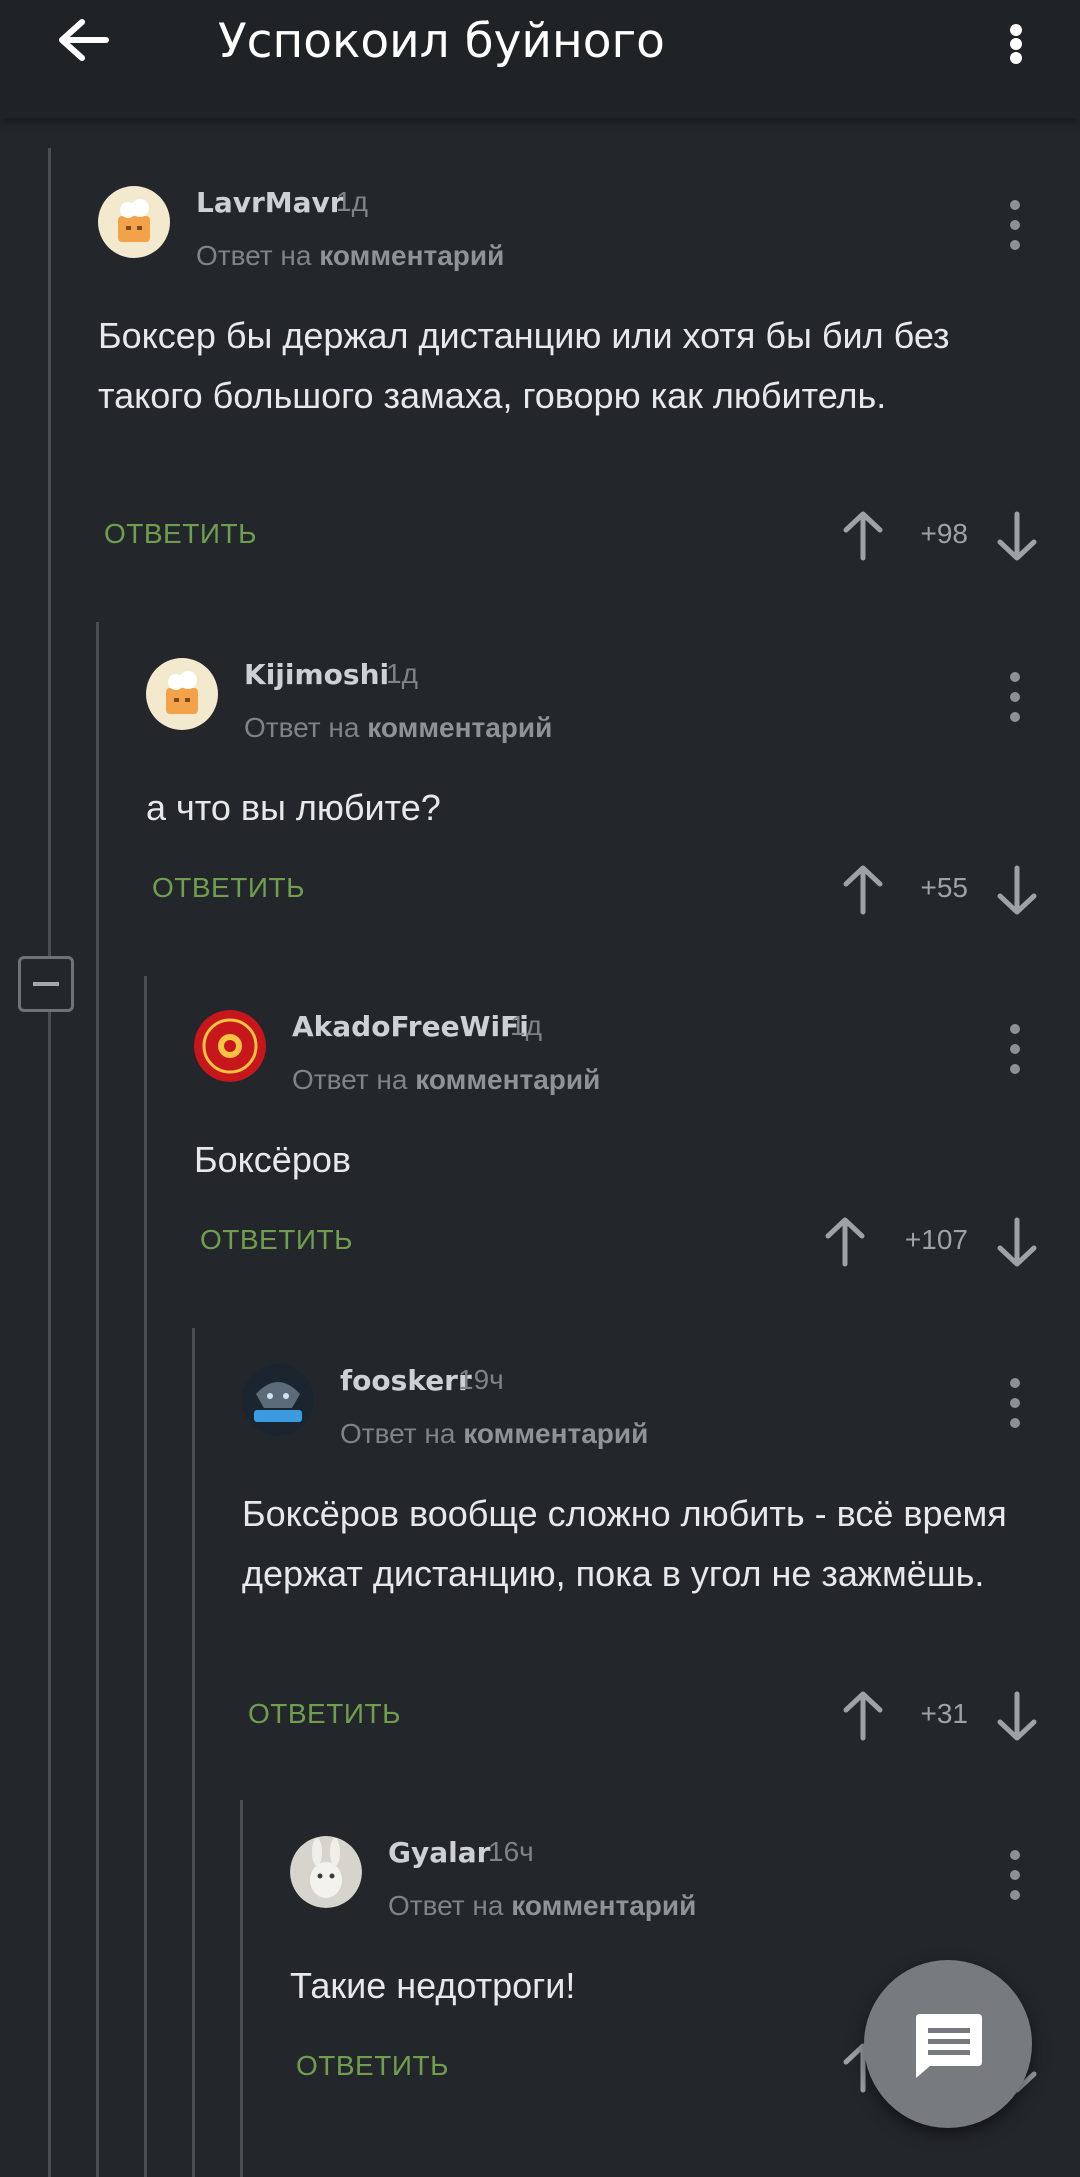  What do you see at coordinates (316, 674) in the screenshot?
I see `username: Kijimoshi` at bounding box center [316, 674].